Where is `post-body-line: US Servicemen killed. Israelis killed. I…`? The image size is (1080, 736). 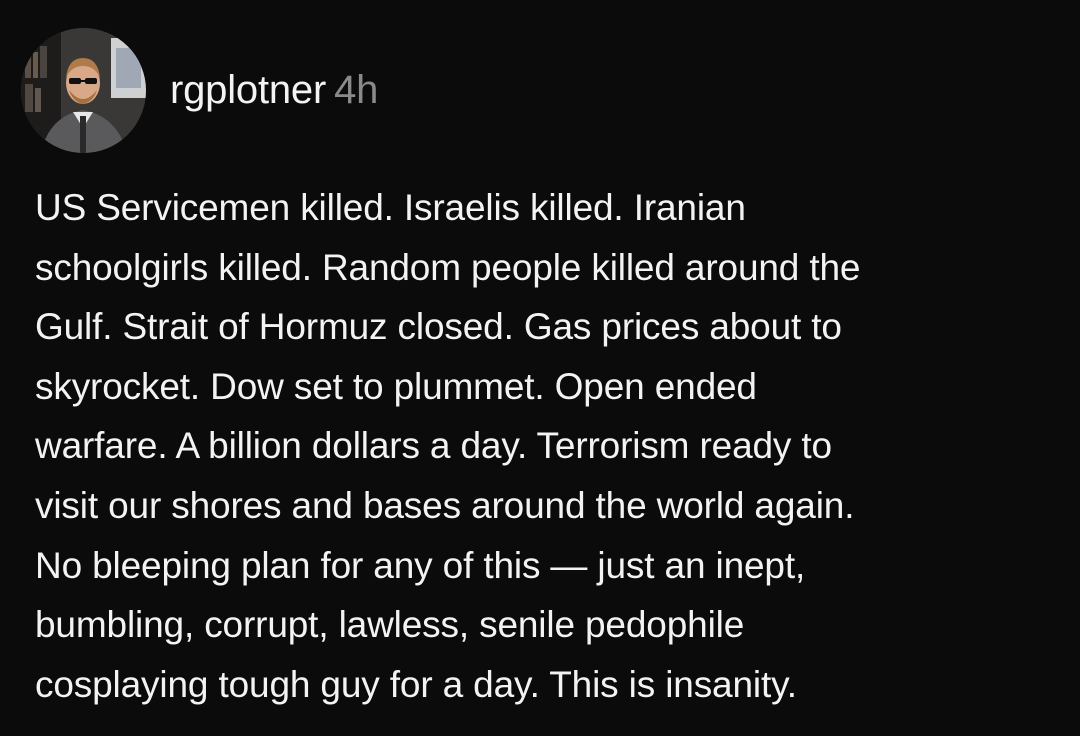
post-body-line: US Servicemen killed. Israelis killed. I… is located at coordinates (390, 207).